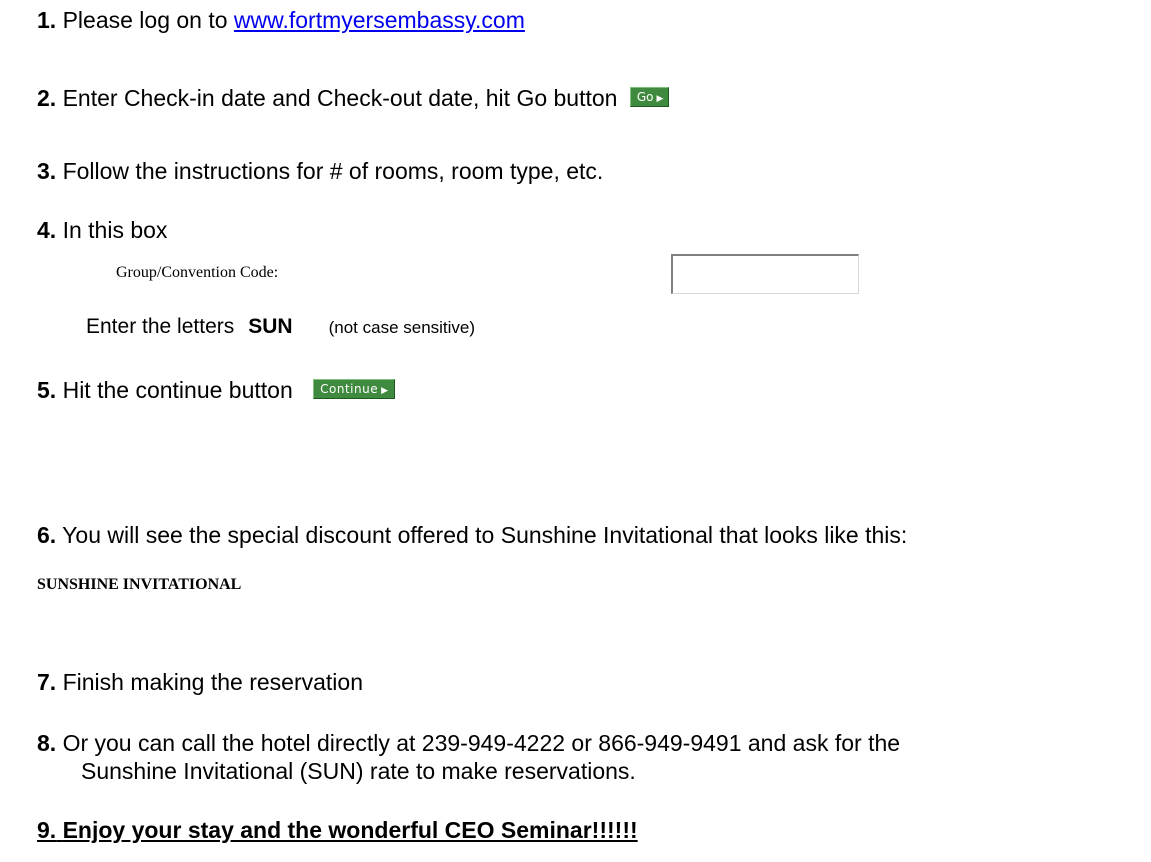 This screenshot has width=1151, height=862. I want to click on go-button-image: Go ▶, so click(649, 96).